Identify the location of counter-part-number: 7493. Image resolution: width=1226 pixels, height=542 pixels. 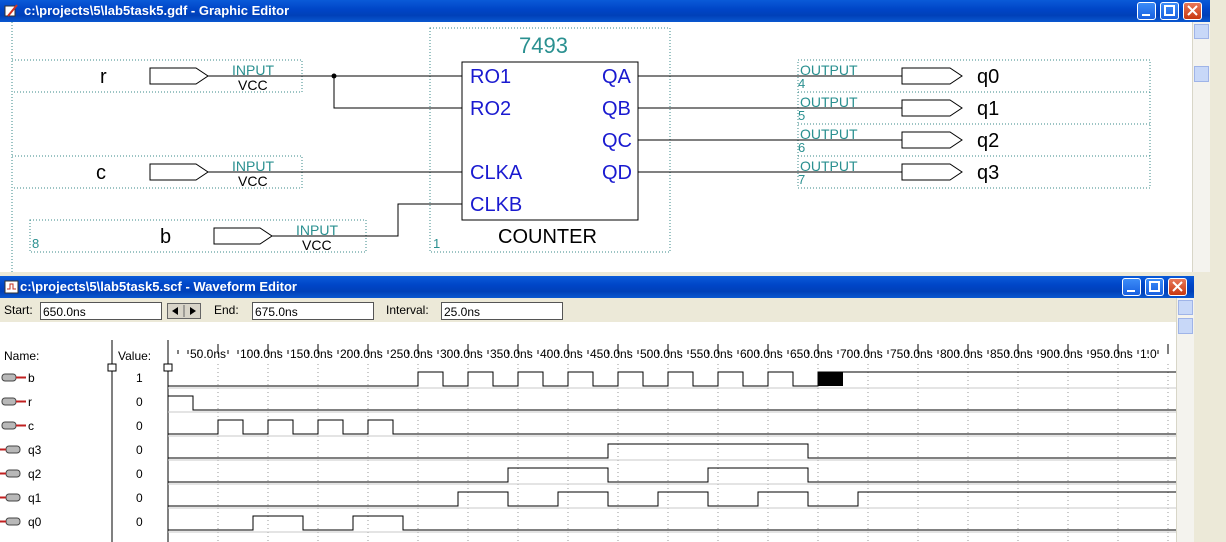
(543, 45).